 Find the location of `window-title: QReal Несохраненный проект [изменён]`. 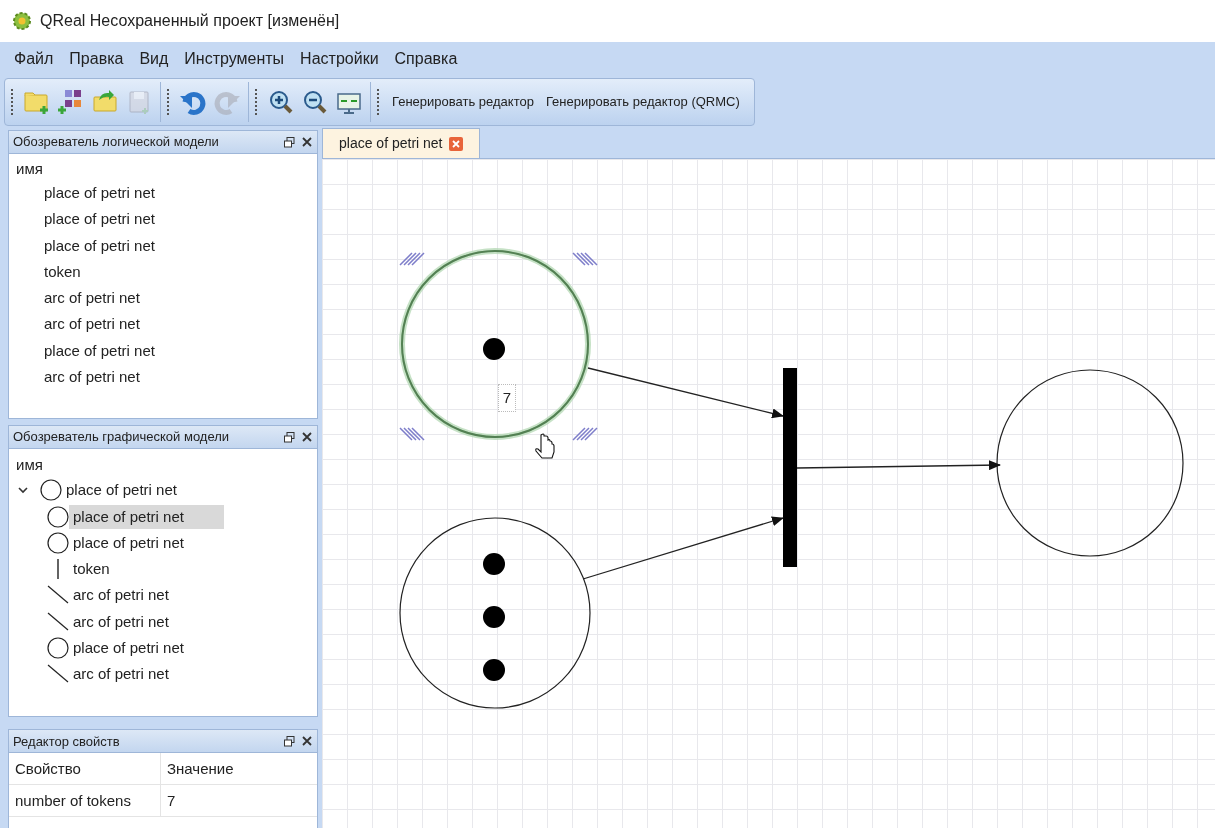

window-title: QReal Несохраненный проект [изменён] is located at coordinates (190, 21).